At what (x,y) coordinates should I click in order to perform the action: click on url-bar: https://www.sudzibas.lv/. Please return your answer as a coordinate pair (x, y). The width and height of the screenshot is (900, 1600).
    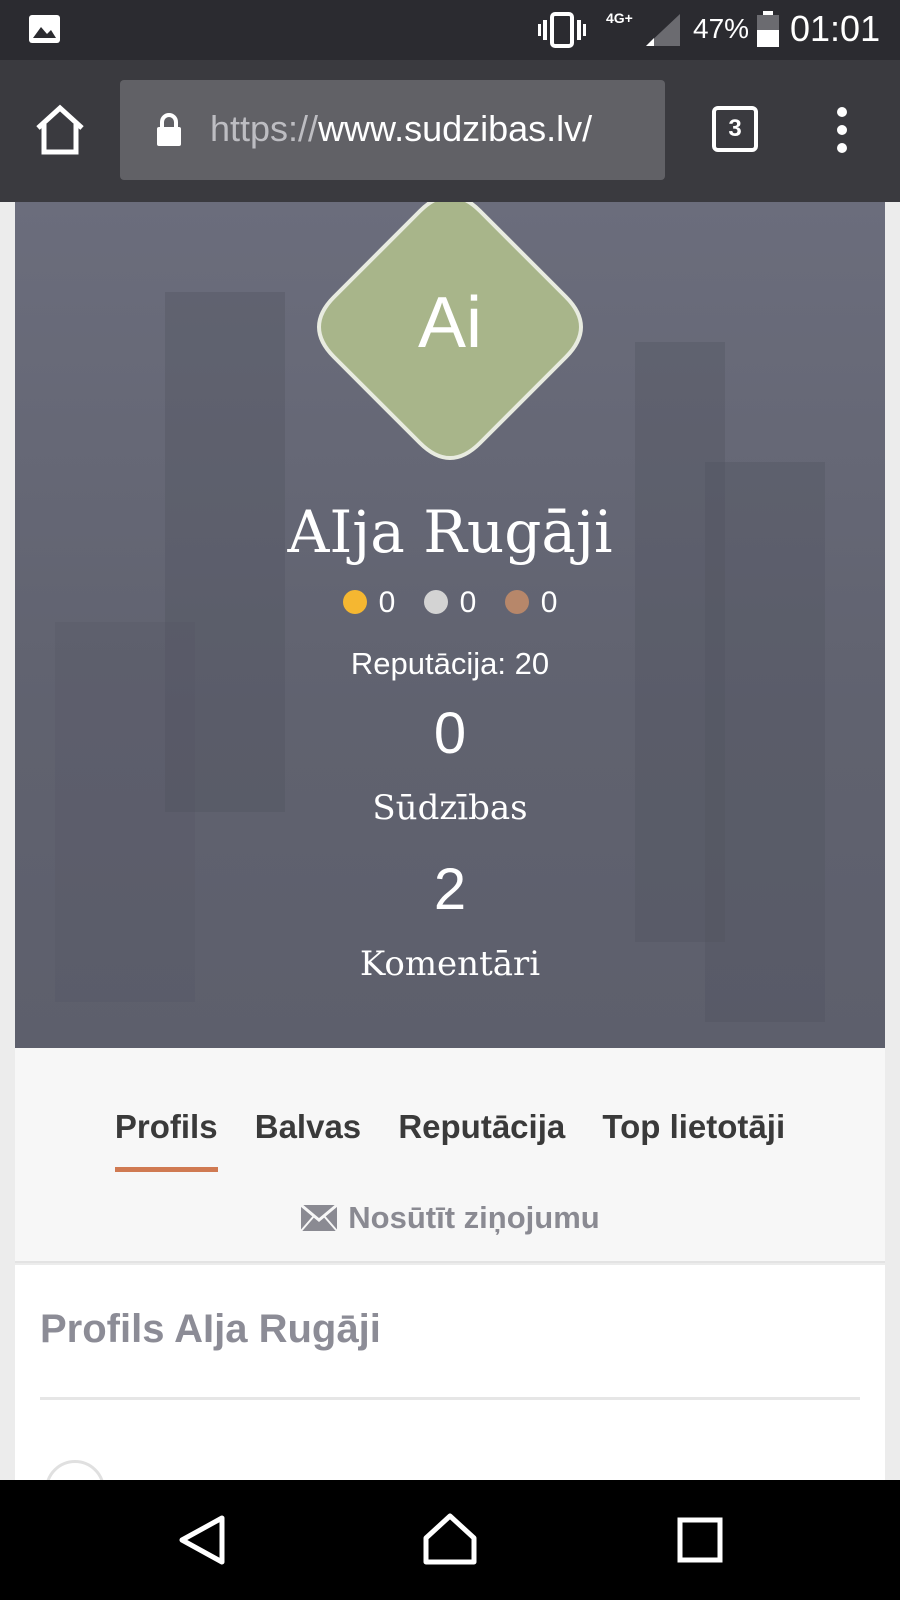
    Looking at the image, I should click on (392, 130).